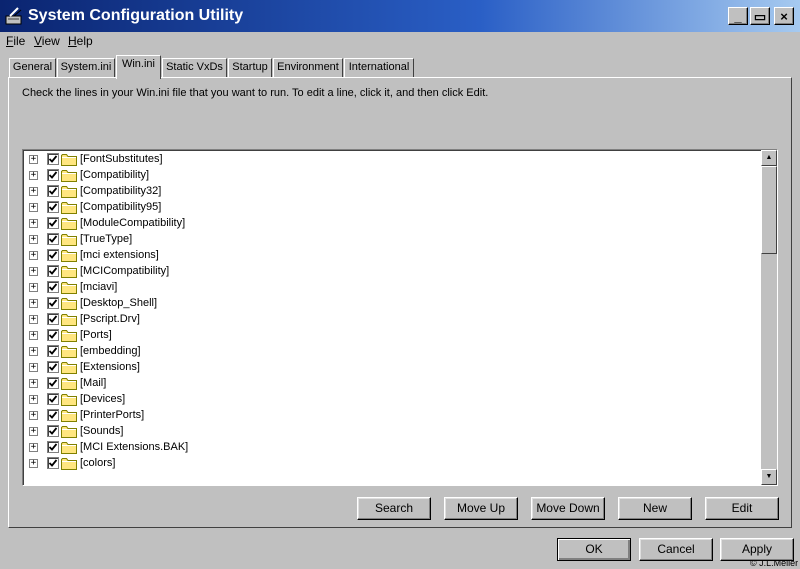 The image size is (800, 569). What do you see at coordinates (80, 41) in the screenshot?
I see `menu-help: Help` at bounding box center [80, 41].